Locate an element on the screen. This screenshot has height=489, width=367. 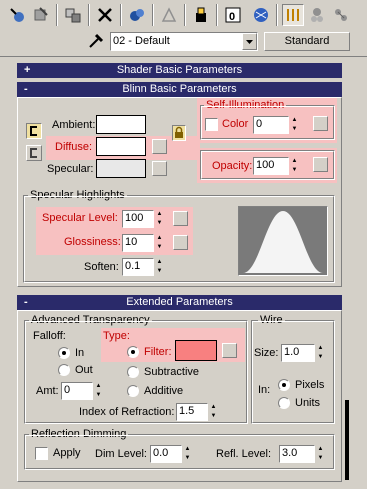
type-subtractive-radio is located at coordinates (133, 372).